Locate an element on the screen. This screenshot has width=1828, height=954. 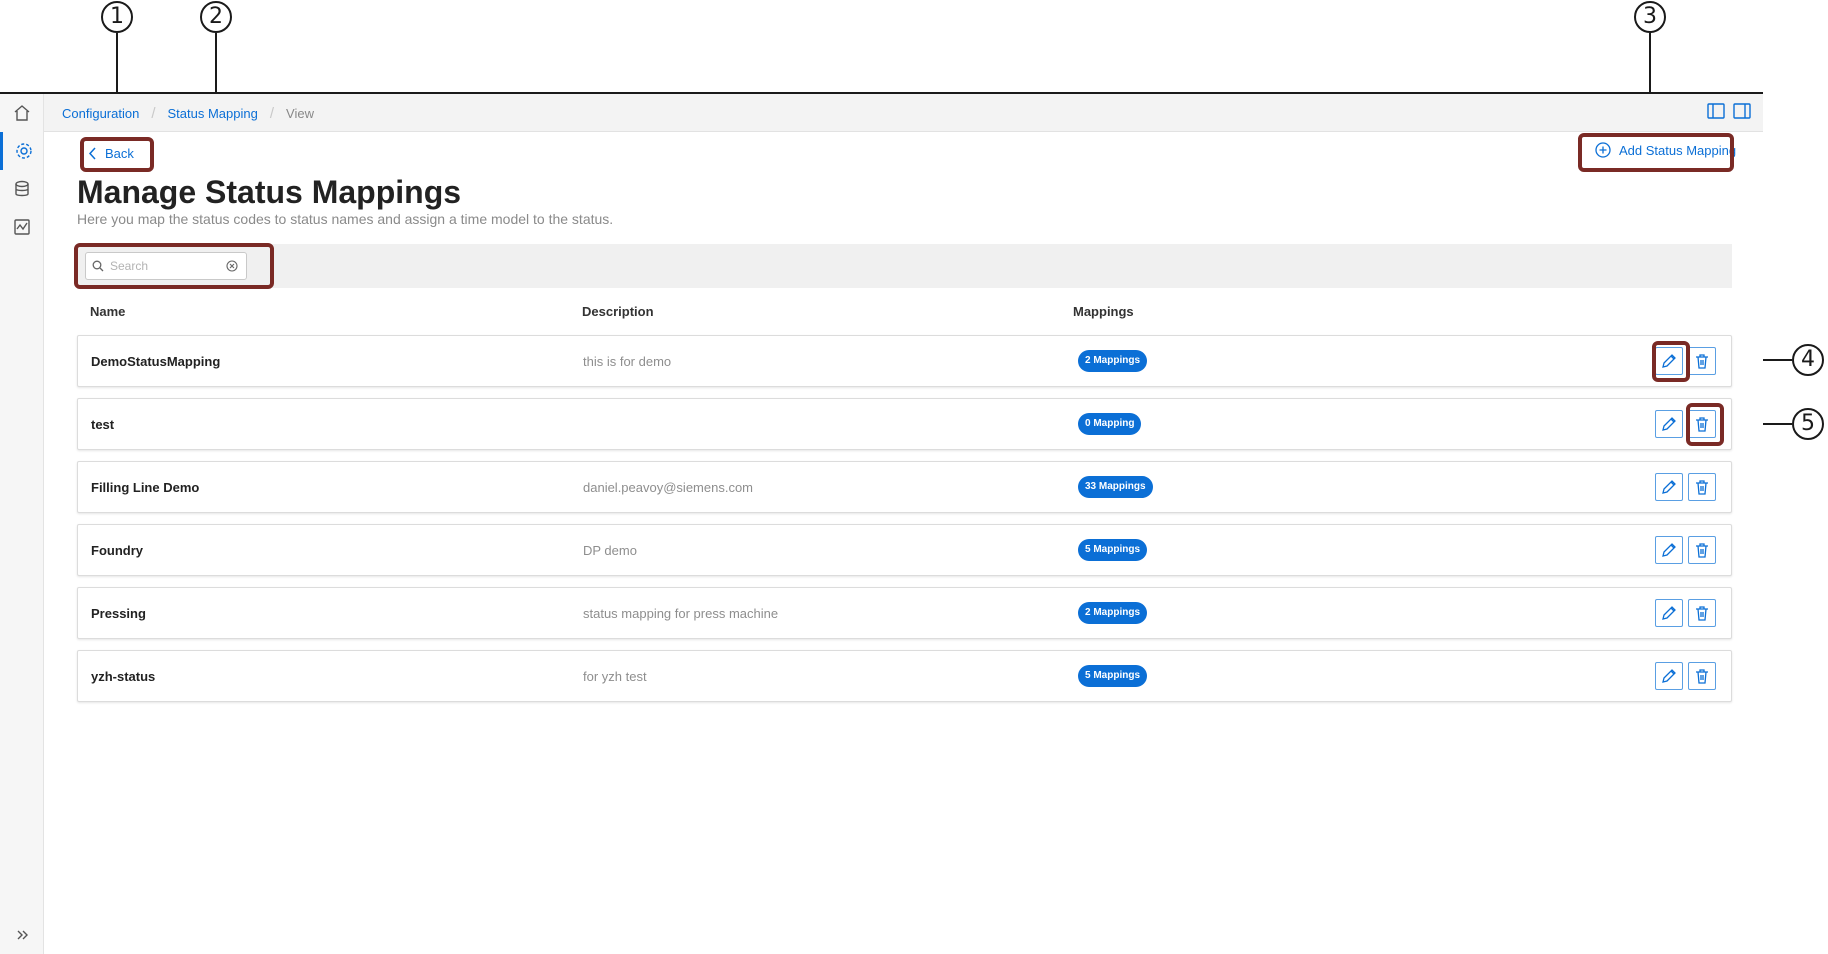
layout-toggles is located at coordinates (1729, 111).